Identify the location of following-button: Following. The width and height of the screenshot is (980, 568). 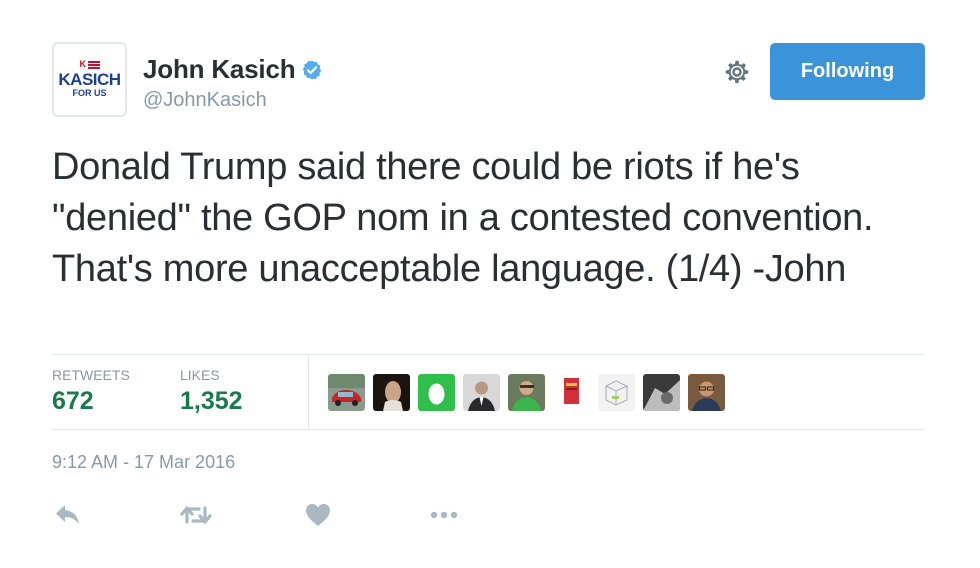
(847, 71).